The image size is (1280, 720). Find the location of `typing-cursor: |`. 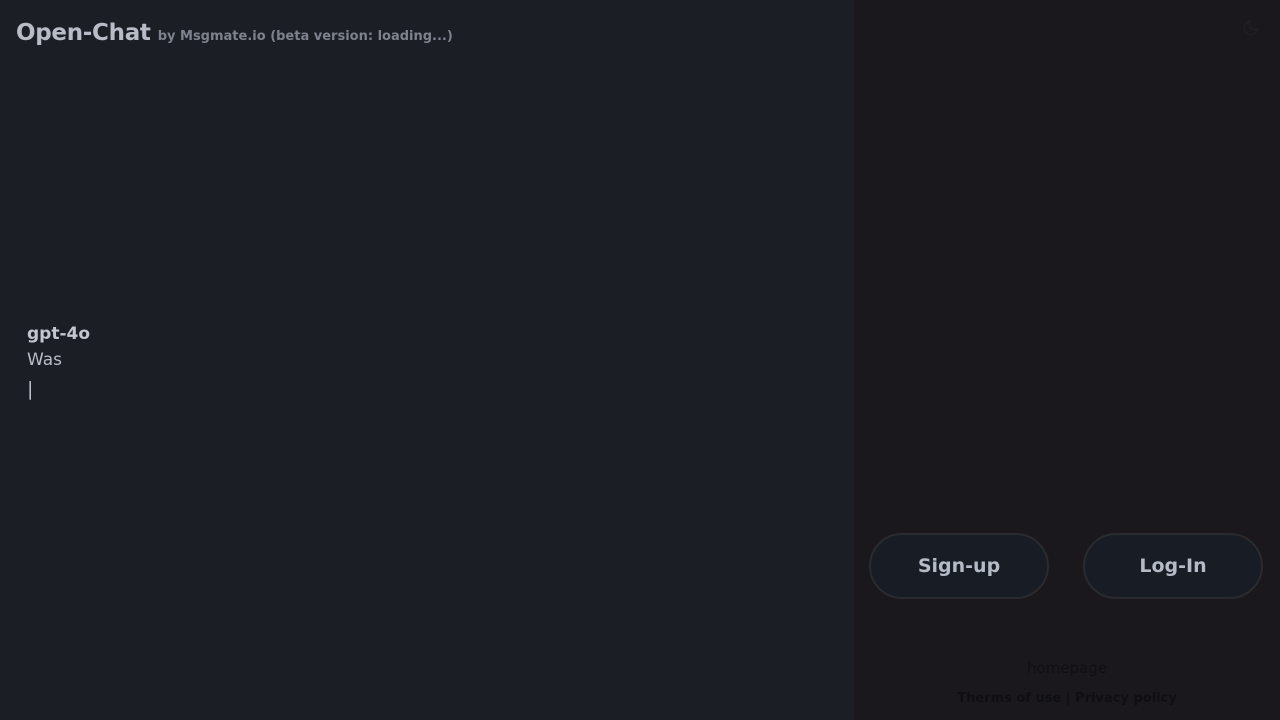

typing-cursor: | is located at coordinates (30, 389).